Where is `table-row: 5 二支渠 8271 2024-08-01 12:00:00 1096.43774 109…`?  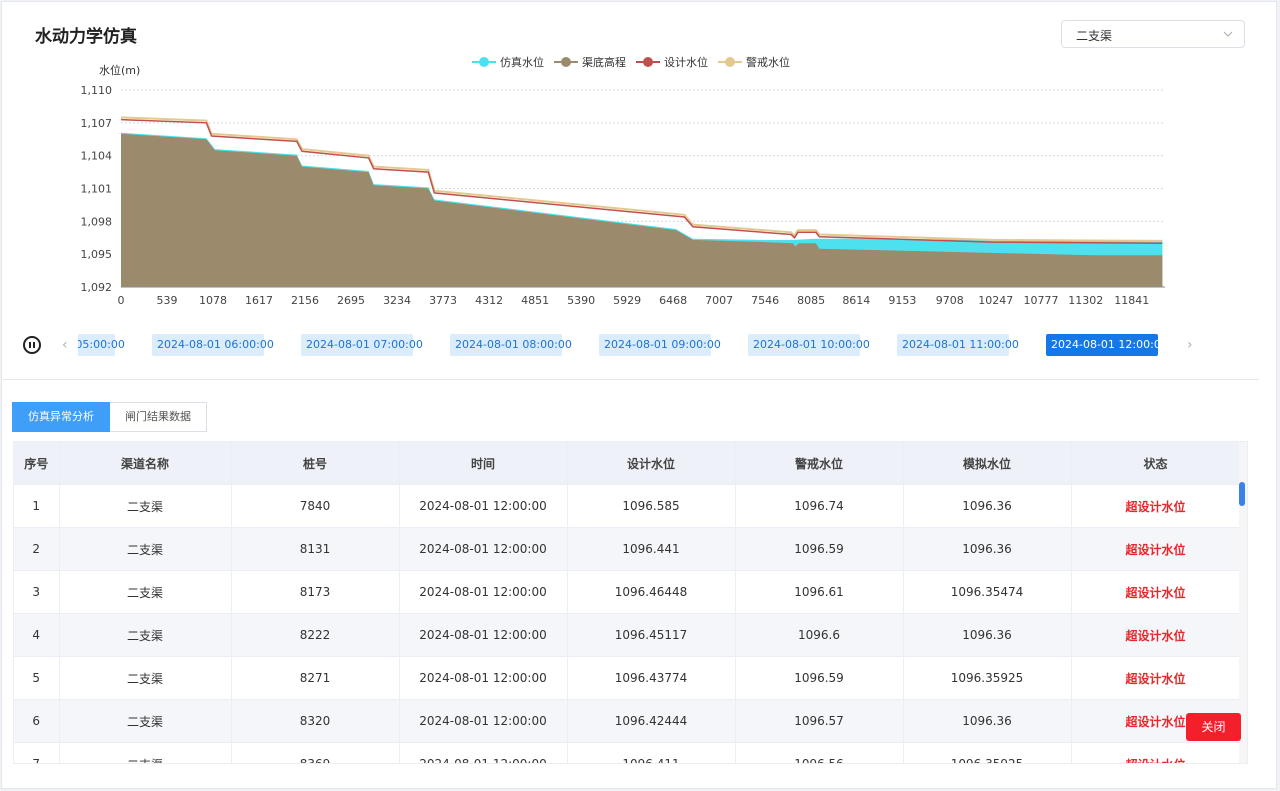 table-row: 5 二支渠 8271 2024-08-01 12:00:00 1096.43774 109… is located at coordinates (627, 678).